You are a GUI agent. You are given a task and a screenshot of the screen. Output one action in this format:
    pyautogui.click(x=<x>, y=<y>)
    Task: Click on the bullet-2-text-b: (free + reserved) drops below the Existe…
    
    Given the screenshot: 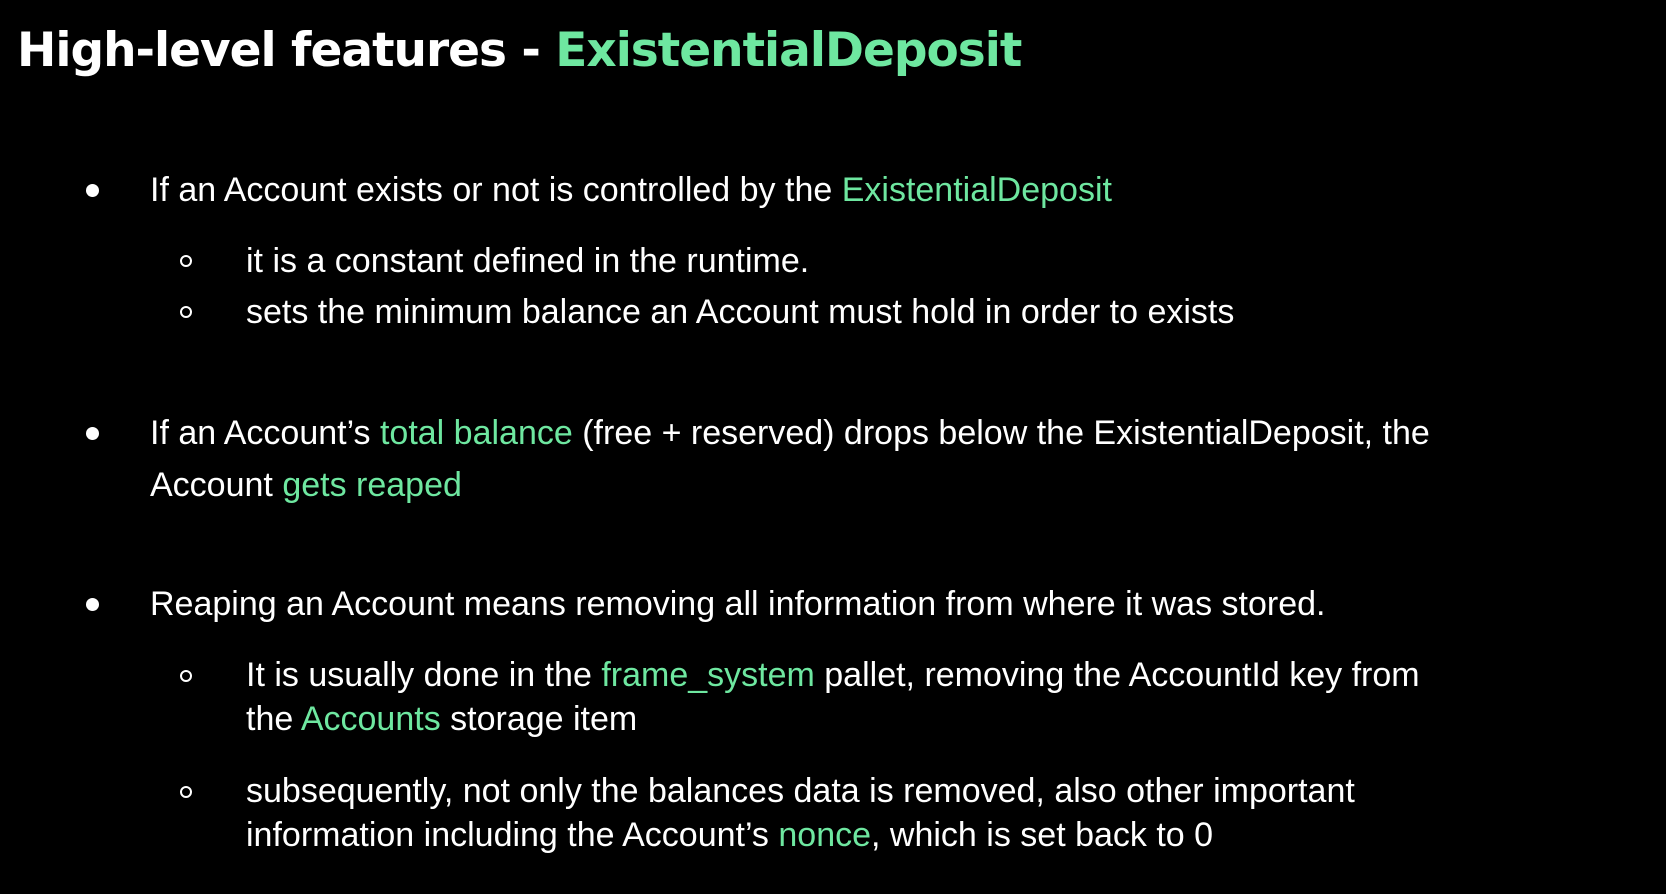 What is the action you would take?
    pyautogui.click(x=1001, y=433)
    